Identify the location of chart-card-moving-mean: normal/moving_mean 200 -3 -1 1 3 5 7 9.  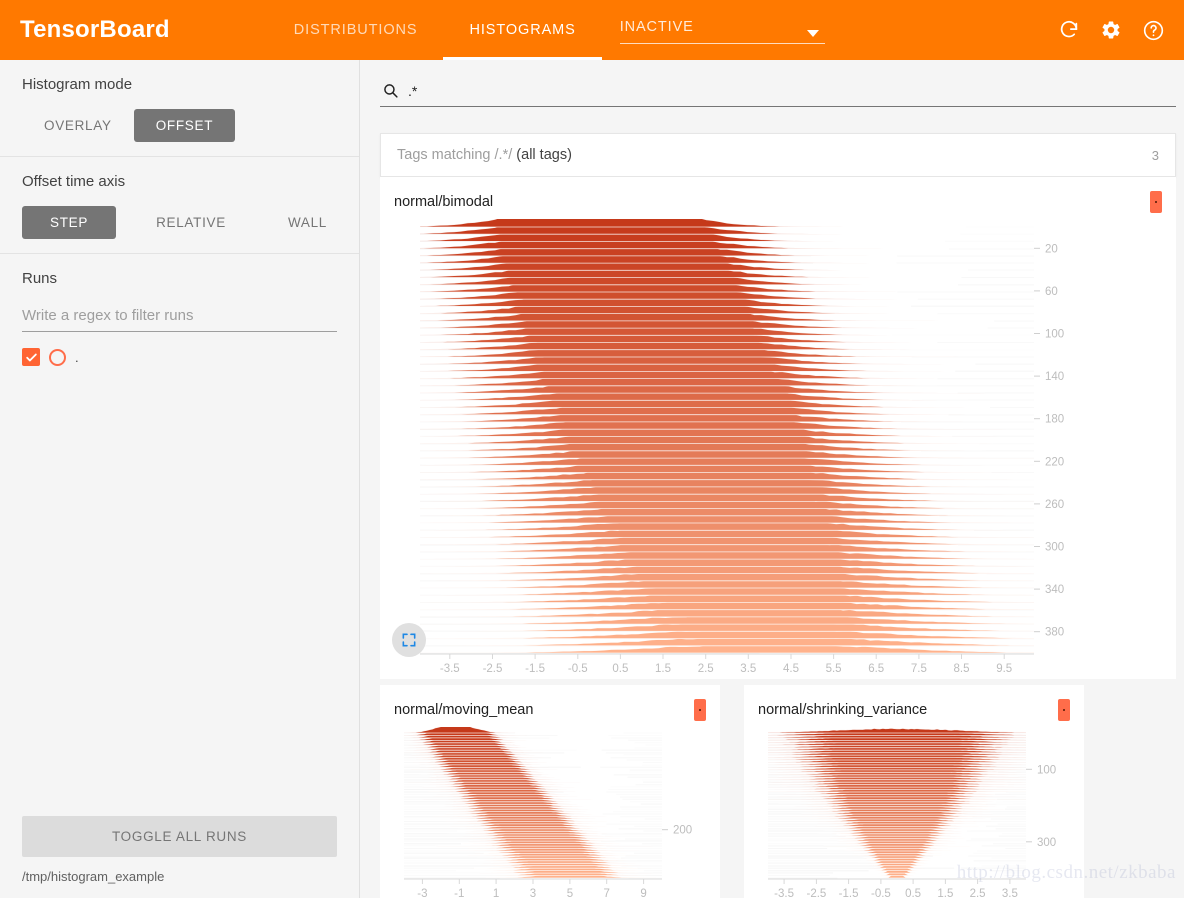
(550, 791).